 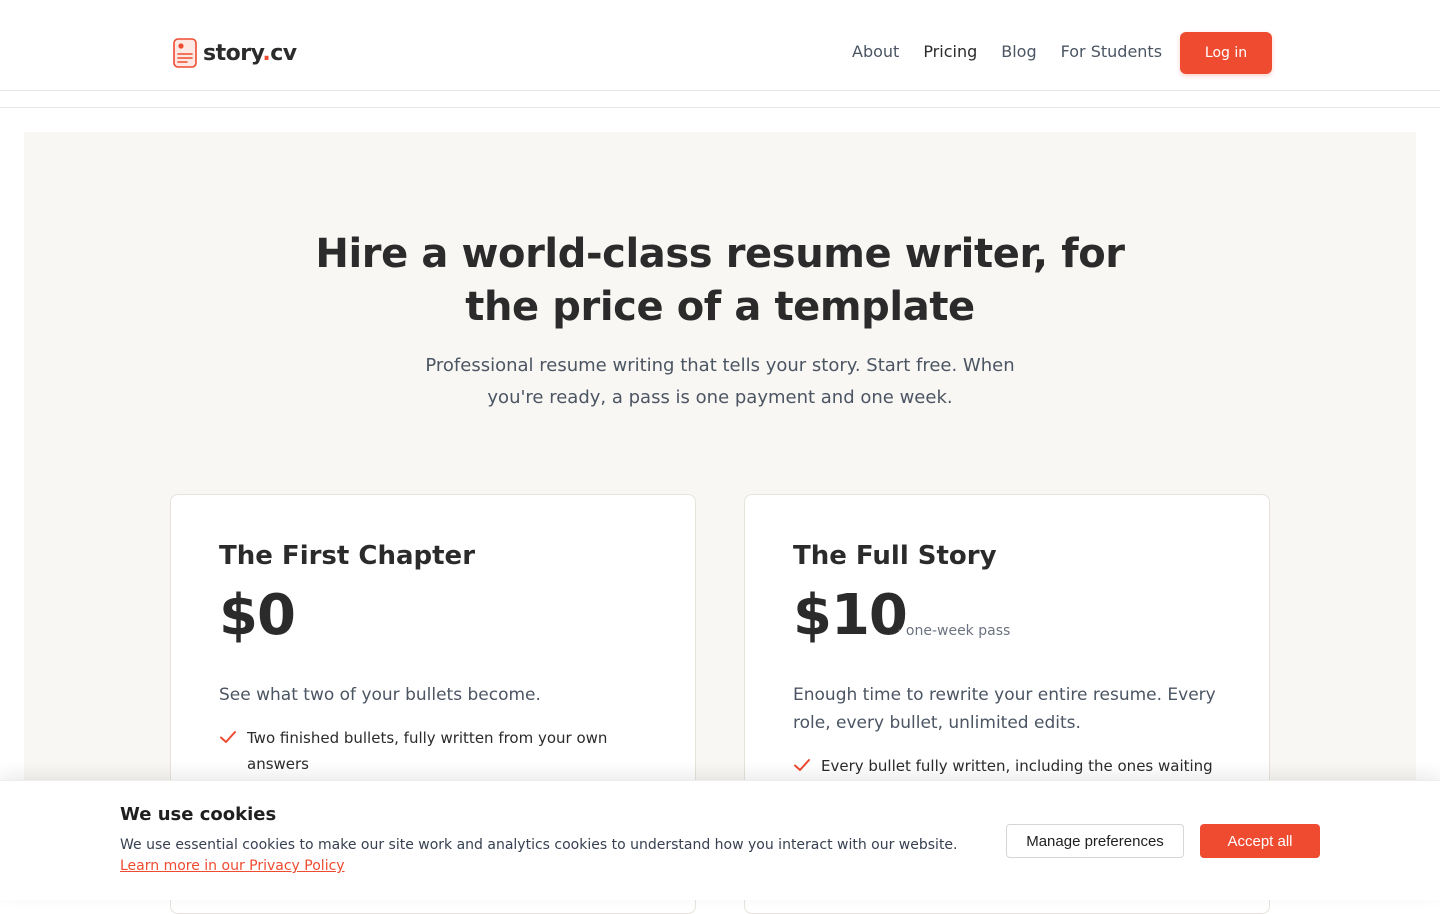 I want to click on plan-price: $0, so click(x=257, y=615).